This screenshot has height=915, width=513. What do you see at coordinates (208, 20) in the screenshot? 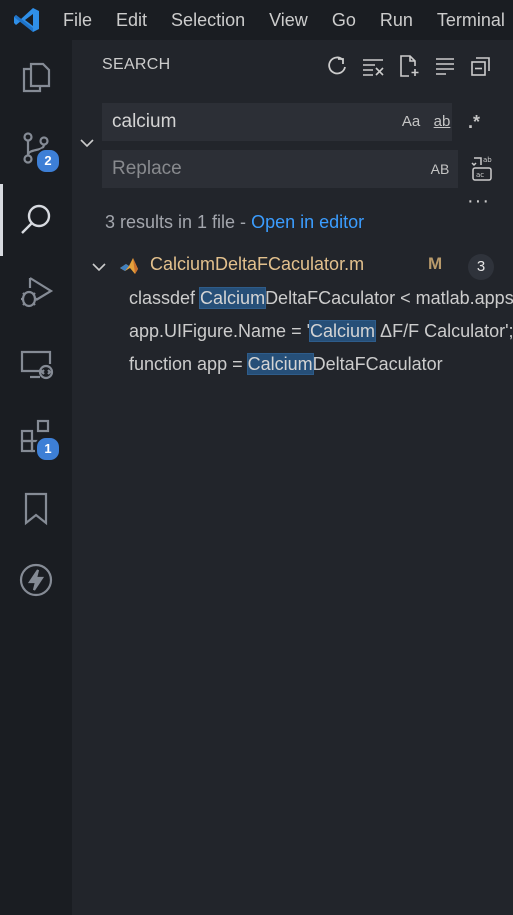
I see `menu-selection: Selection` at bounding box center [208, 20].